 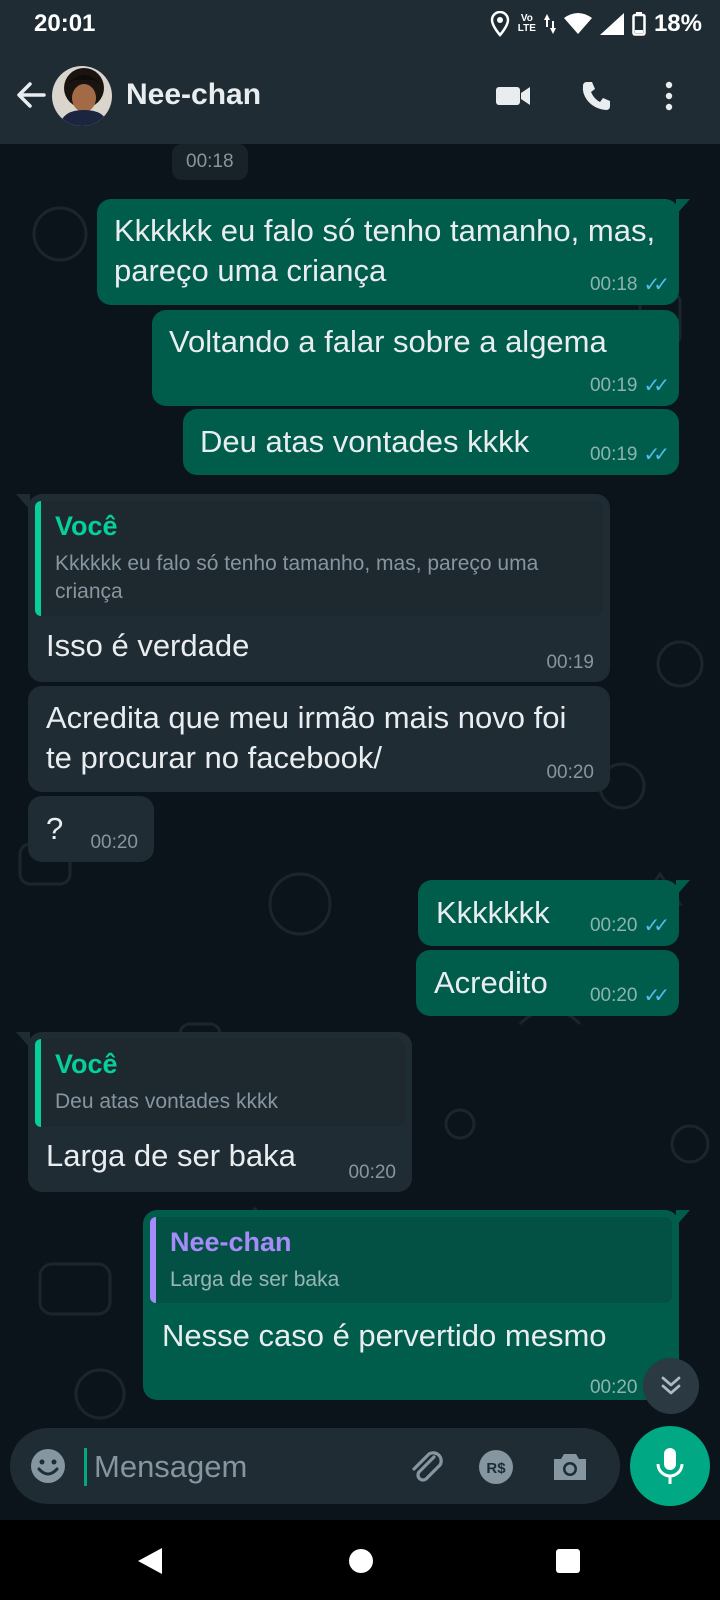 I want to click on message-text: Nesse caso é pervertido mesmo, so click(x=384, y=1335).